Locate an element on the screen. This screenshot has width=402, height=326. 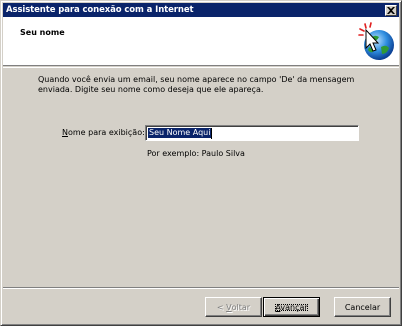
next-button-label: vançar is located at coordinates (294, 307).